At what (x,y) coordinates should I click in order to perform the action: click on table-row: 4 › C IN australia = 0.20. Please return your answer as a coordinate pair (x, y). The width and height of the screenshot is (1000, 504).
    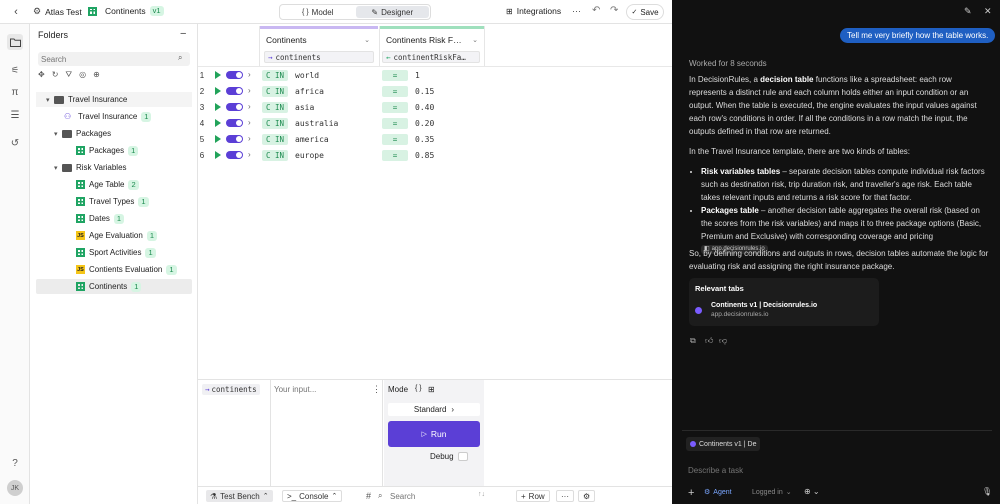
    Looking at the image, I should click on (343, 124).